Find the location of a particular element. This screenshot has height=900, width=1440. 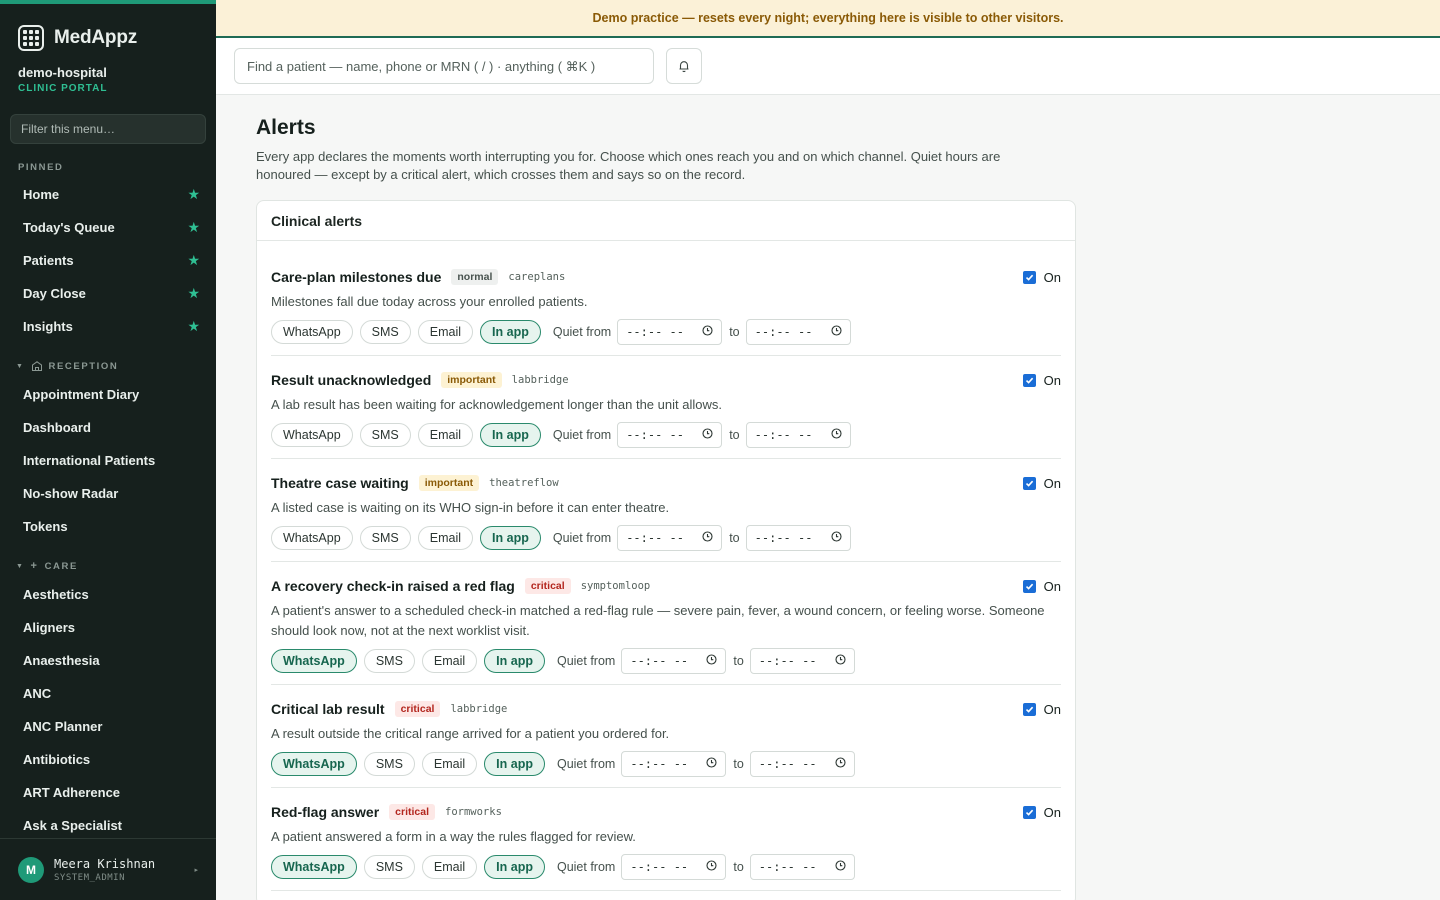

collapse-caret-icon: ▼ is located at coordinates (20, 566).